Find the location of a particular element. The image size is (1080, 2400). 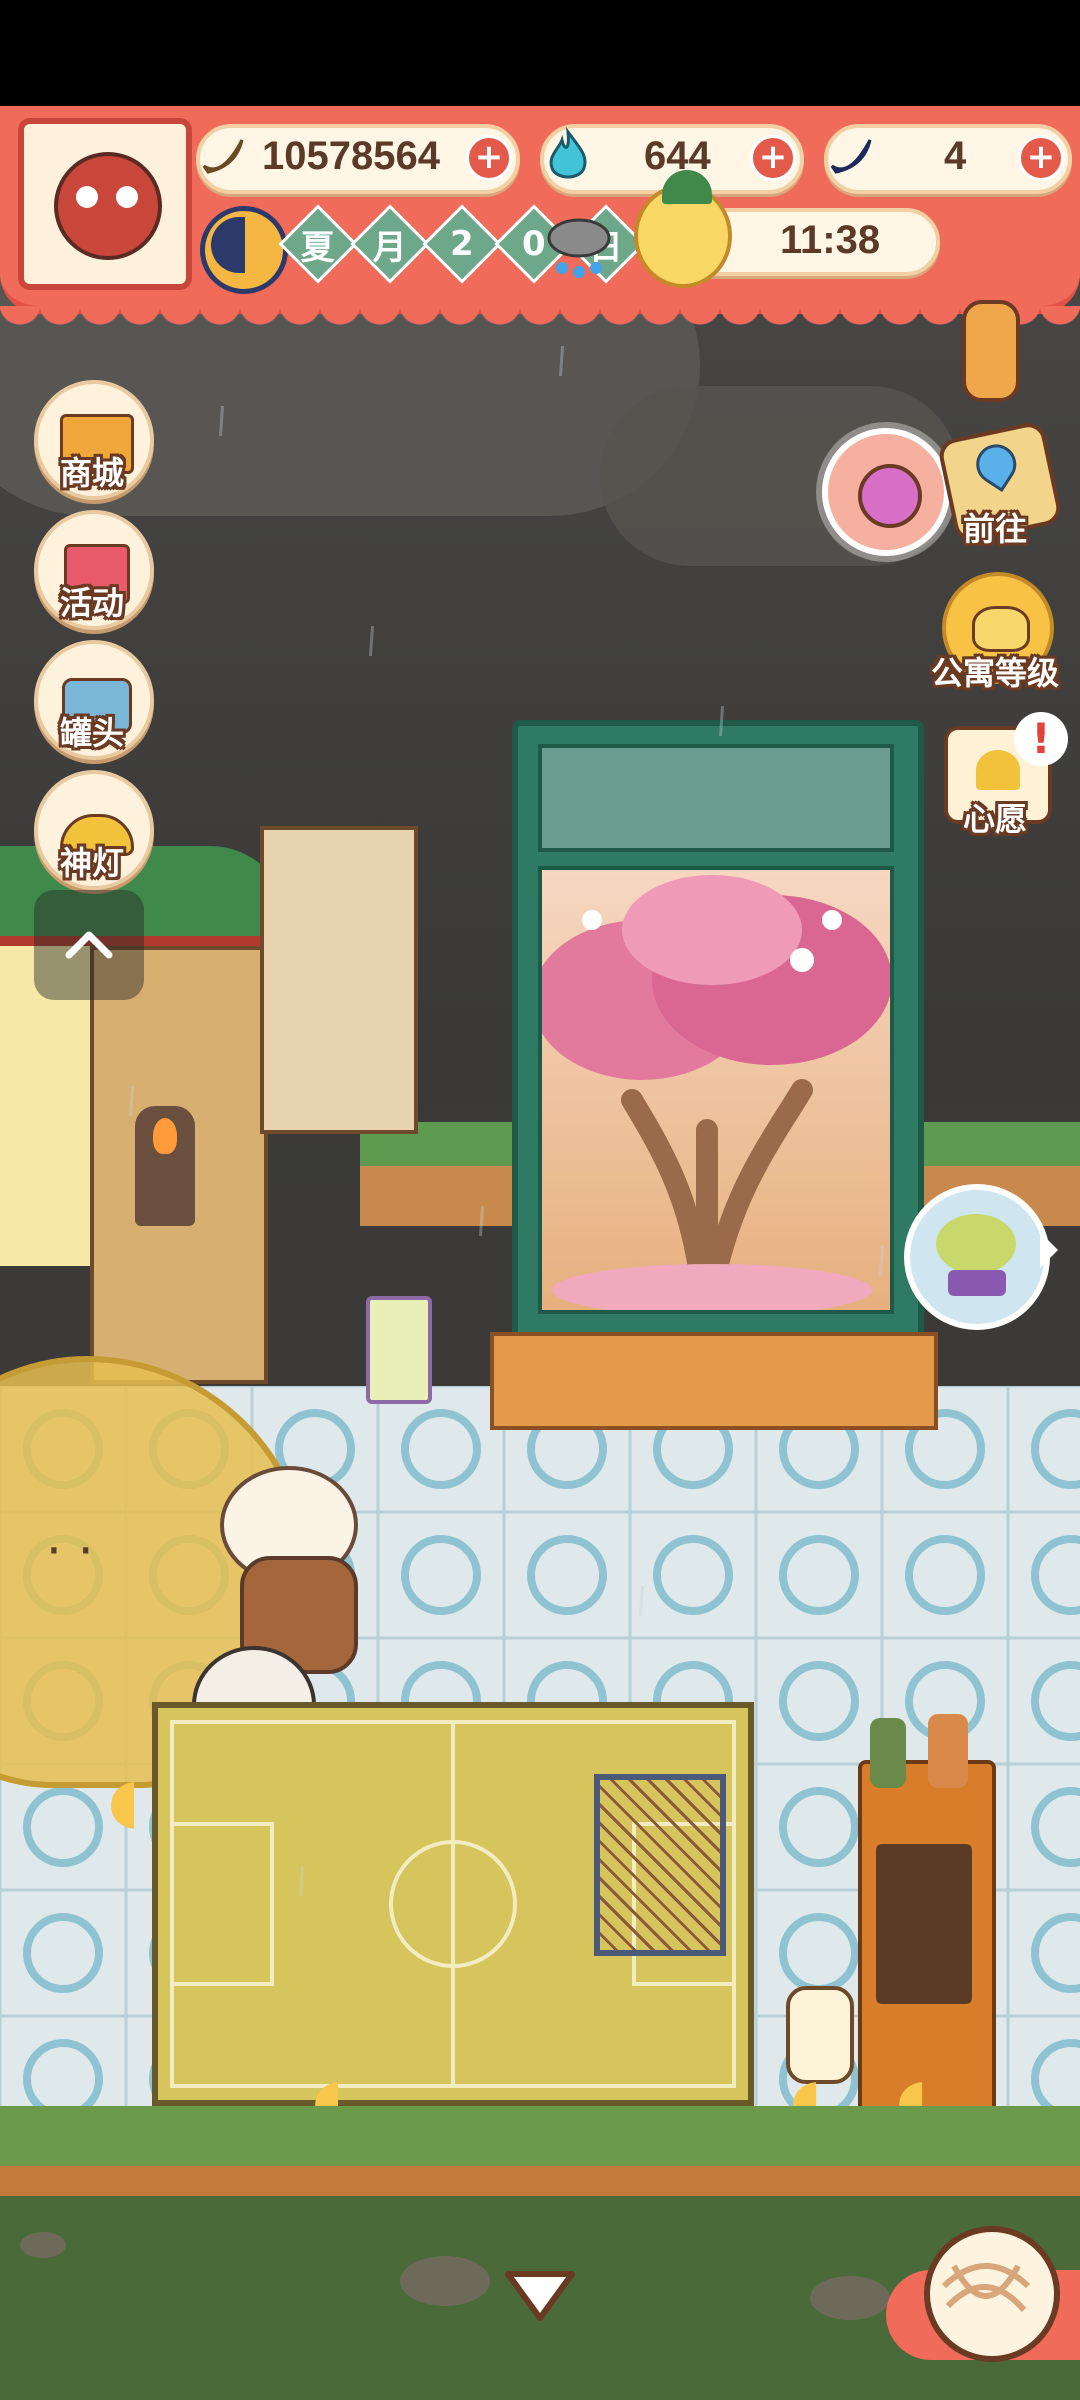

yarn-ball-button is located at coordinates (992, 2294).